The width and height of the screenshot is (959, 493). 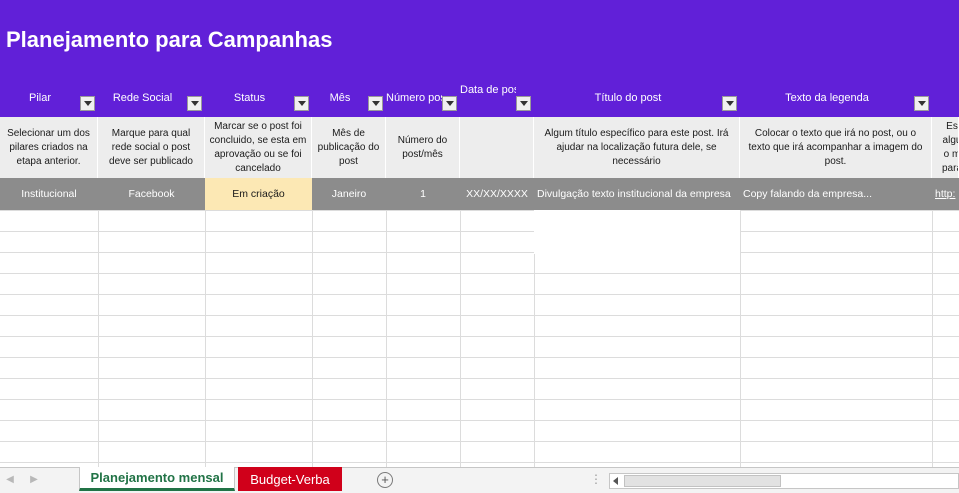 I want to click on horizontal-scrollbar, so click(x=784, y=481).